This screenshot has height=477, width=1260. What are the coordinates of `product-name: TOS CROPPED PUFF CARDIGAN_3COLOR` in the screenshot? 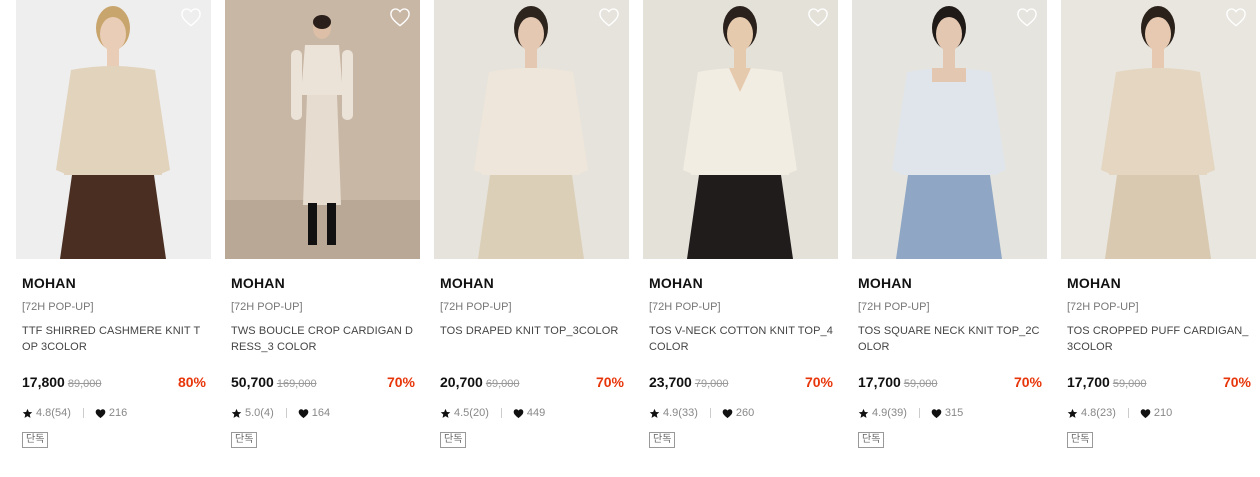 It's located at (1159, 339).